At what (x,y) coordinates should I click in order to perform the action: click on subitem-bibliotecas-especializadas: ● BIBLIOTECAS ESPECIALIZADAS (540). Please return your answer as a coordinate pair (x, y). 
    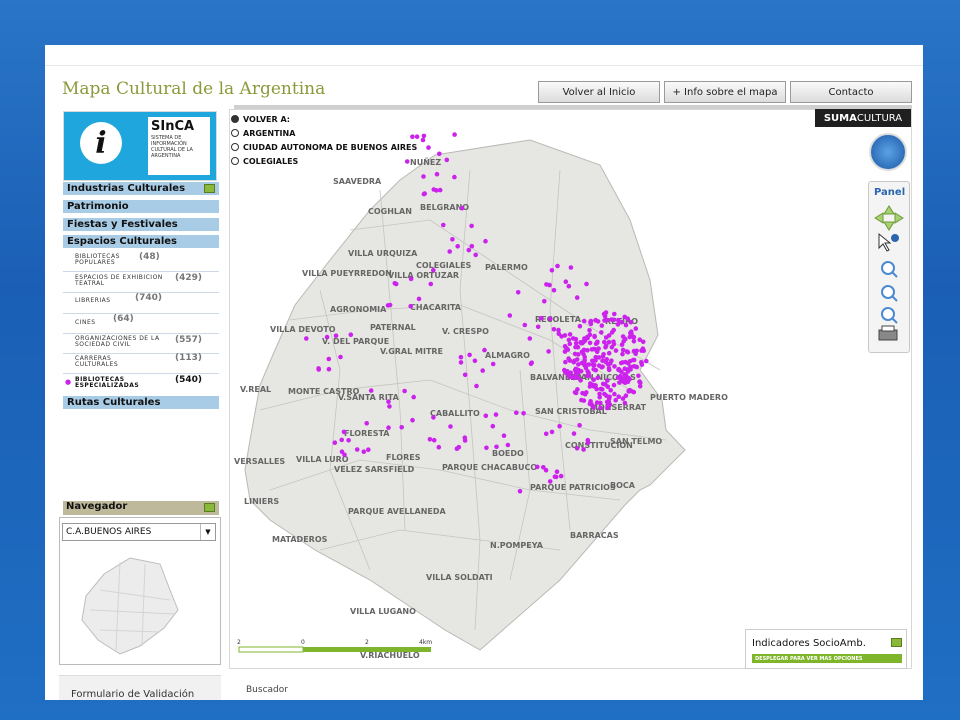
    Looking at the image, I should click on (141, 385).